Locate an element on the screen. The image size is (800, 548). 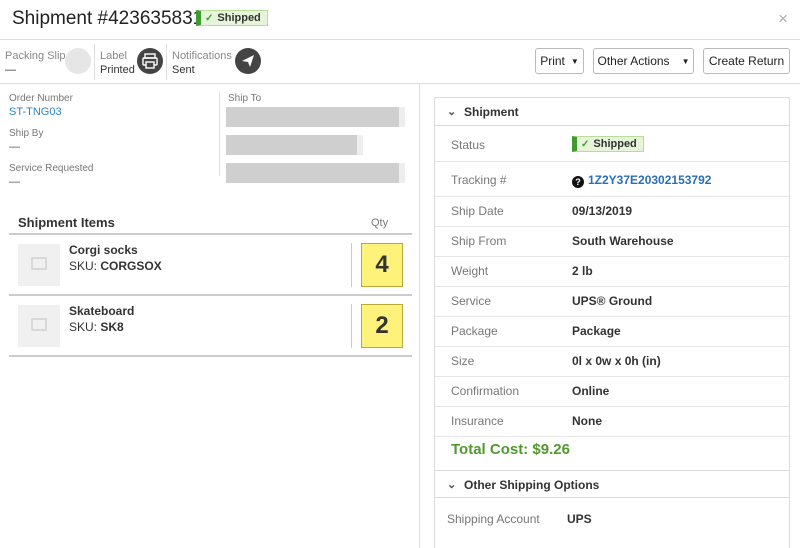
service-value: UPS® Ground is located at coordinates (612, 301).